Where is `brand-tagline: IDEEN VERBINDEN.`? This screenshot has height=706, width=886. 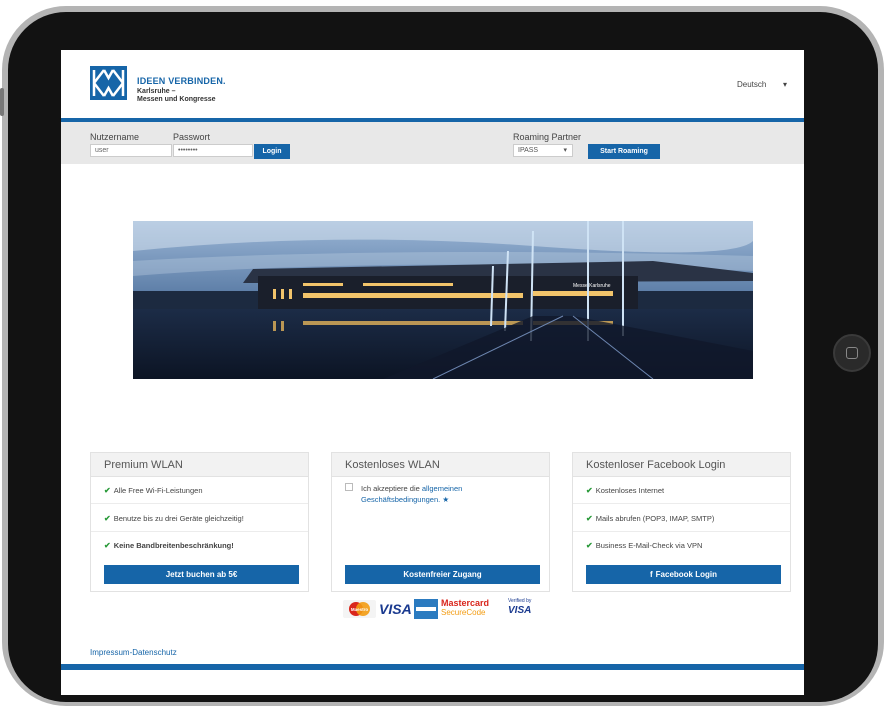 brand-tagline: IDEEN VERBINDEN. is located at coordinates (181, 81).